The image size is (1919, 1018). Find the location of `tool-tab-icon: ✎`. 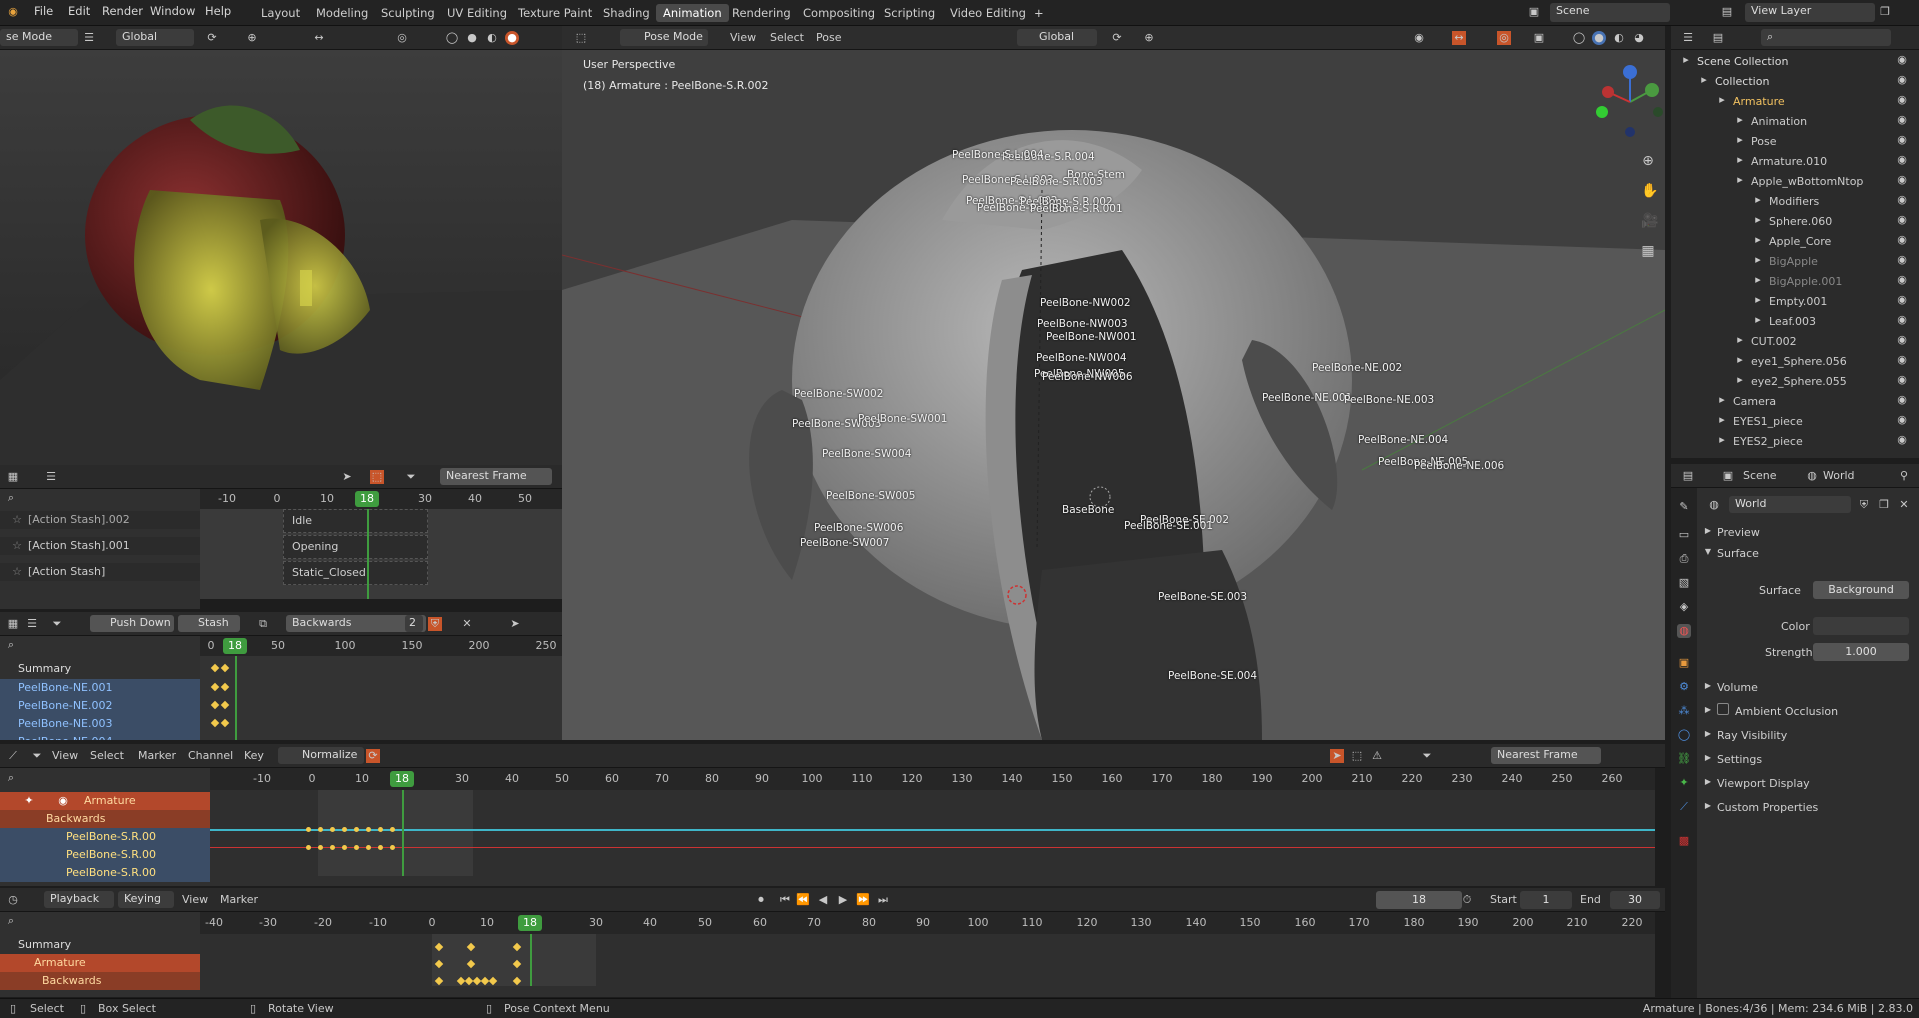

tool-tab-icon: ✎ is located at coordinates (1684, 507).